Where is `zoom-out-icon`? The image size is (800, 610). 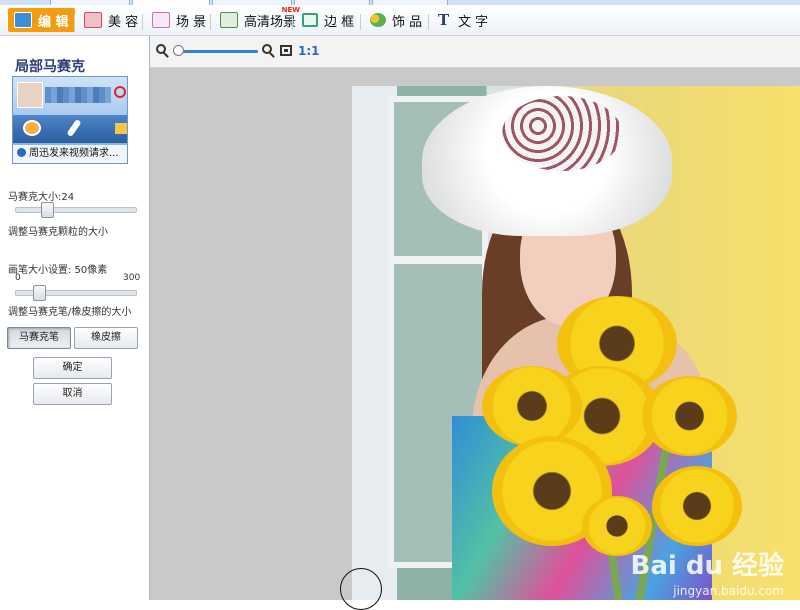
zoom-out-icon is located at coordinates (161, 49).